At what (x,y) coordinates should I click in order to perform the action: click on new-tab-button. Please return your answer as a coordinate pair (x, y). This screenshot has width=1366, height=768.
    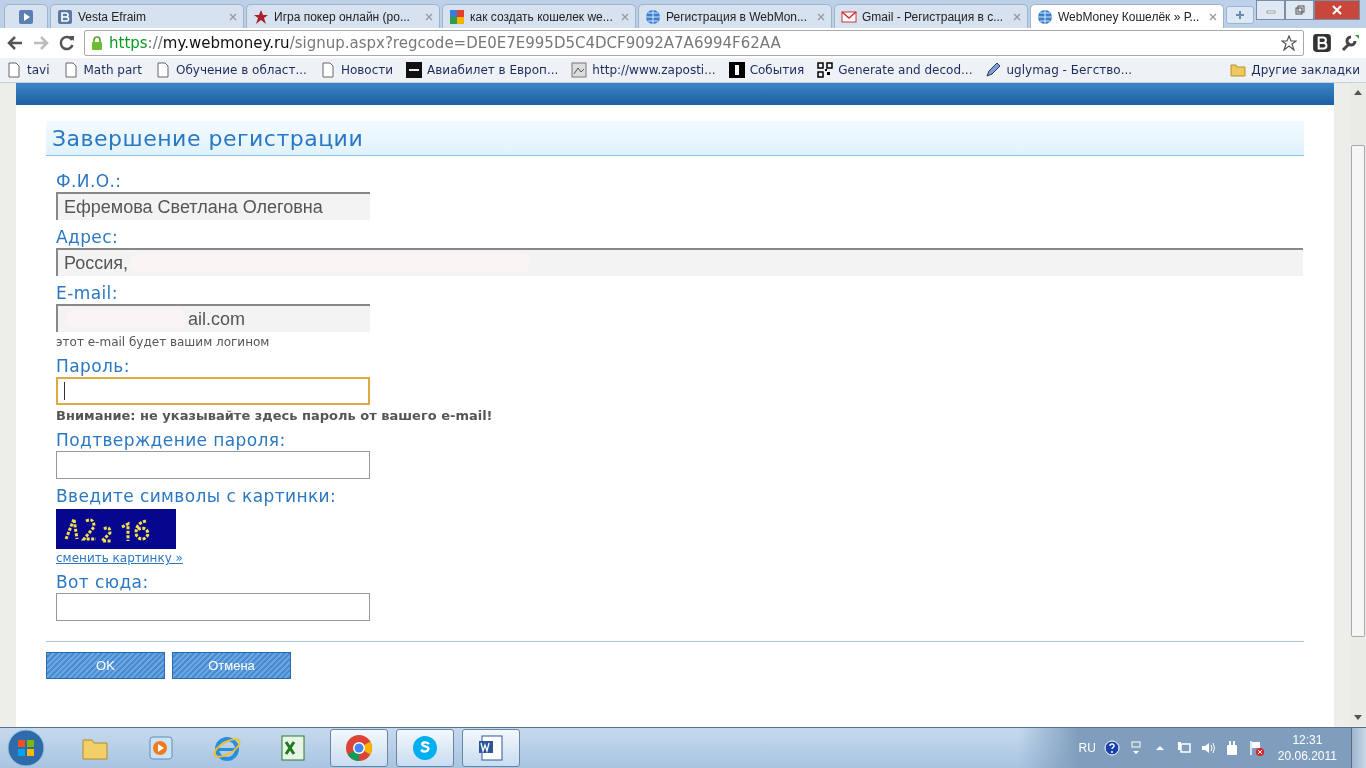
    Looking at the image, I should click on (1240, 15).